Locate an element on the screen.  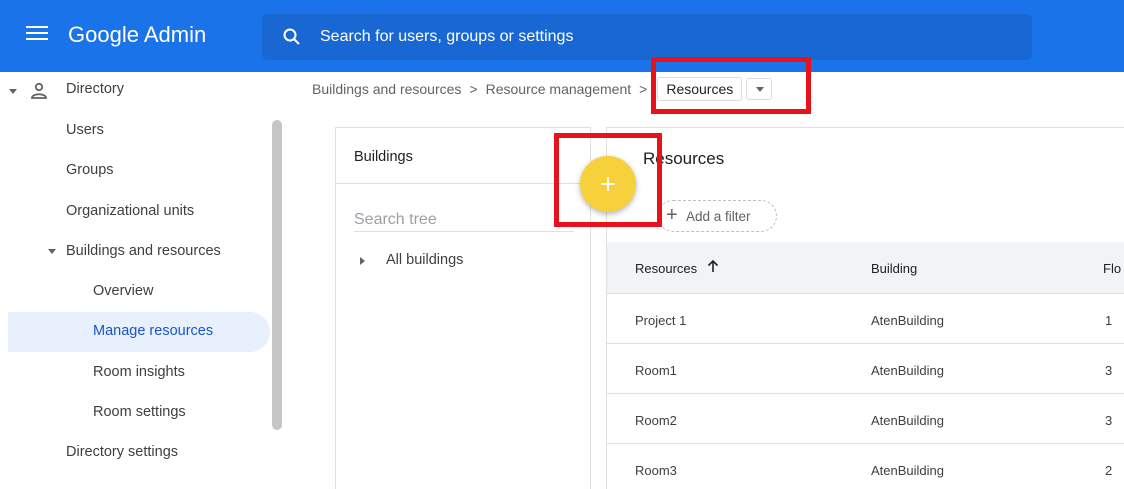
sidebar-item-buildings-resources: Buildings and resources is located at coordinates (143, 251).